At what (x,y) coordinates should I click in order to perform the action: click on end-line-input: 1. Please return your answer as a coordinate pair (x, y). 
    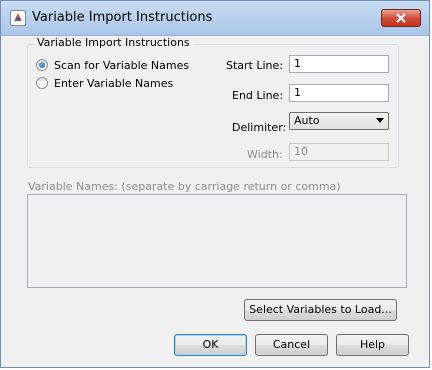
    Looking at the image, I should click on (339, 93).